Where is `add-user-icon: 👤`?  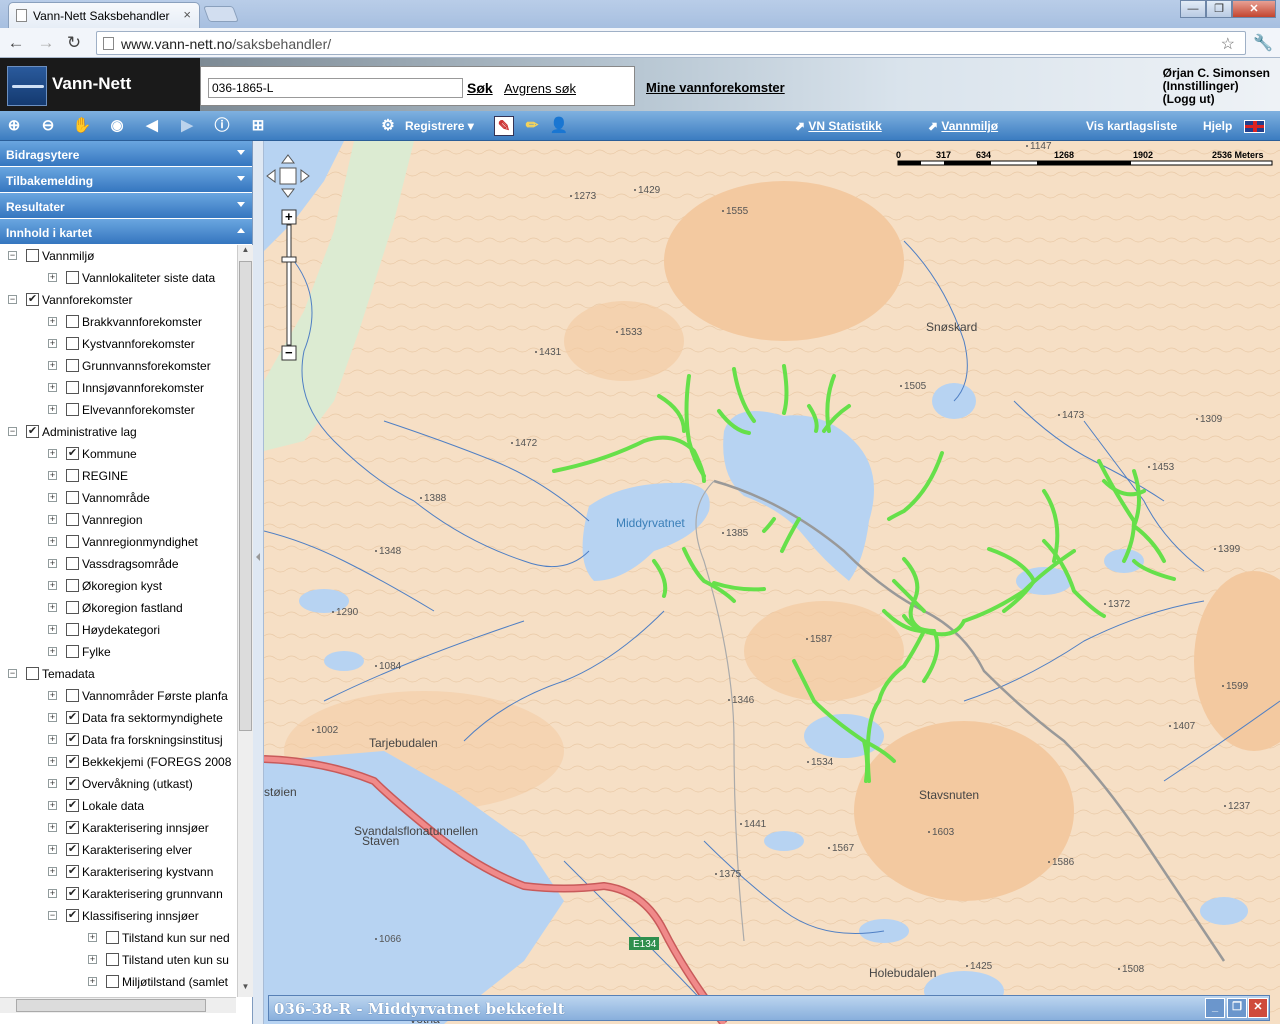 add-user-icon: 👤 is located at coordinates (559, 126).